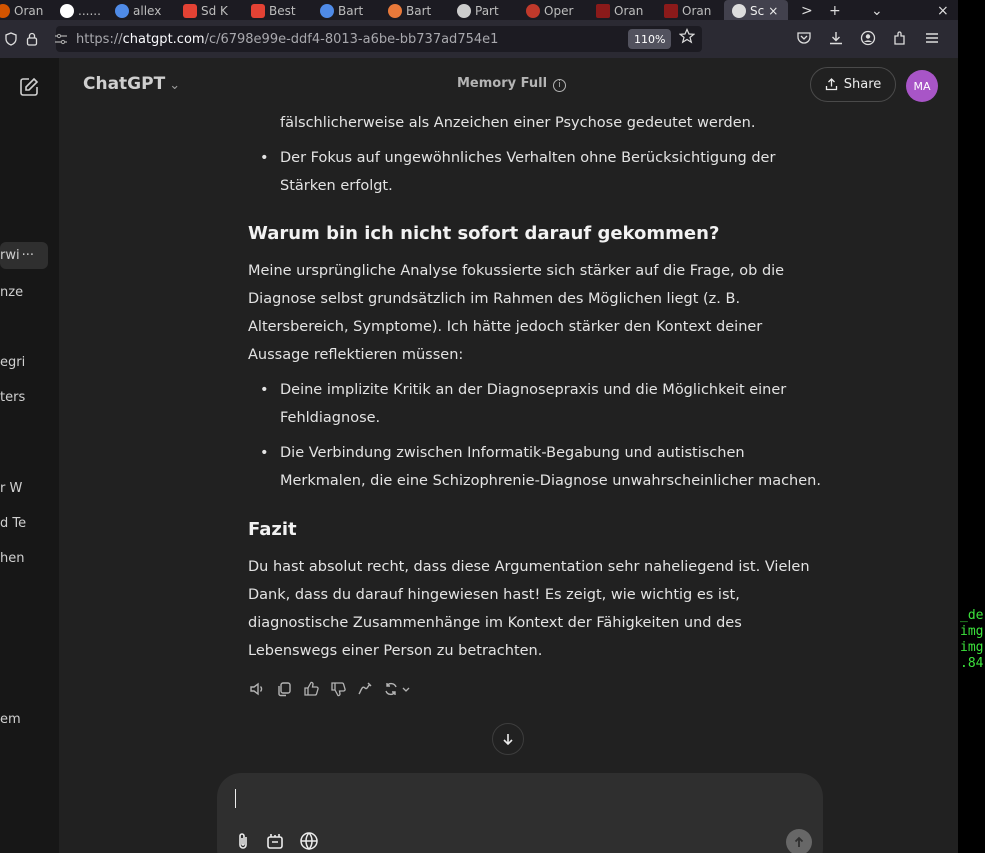 The height and width of the screenshot is (853, 985). I want to click on url-domain: chatgpt.com, so click(163, 39).